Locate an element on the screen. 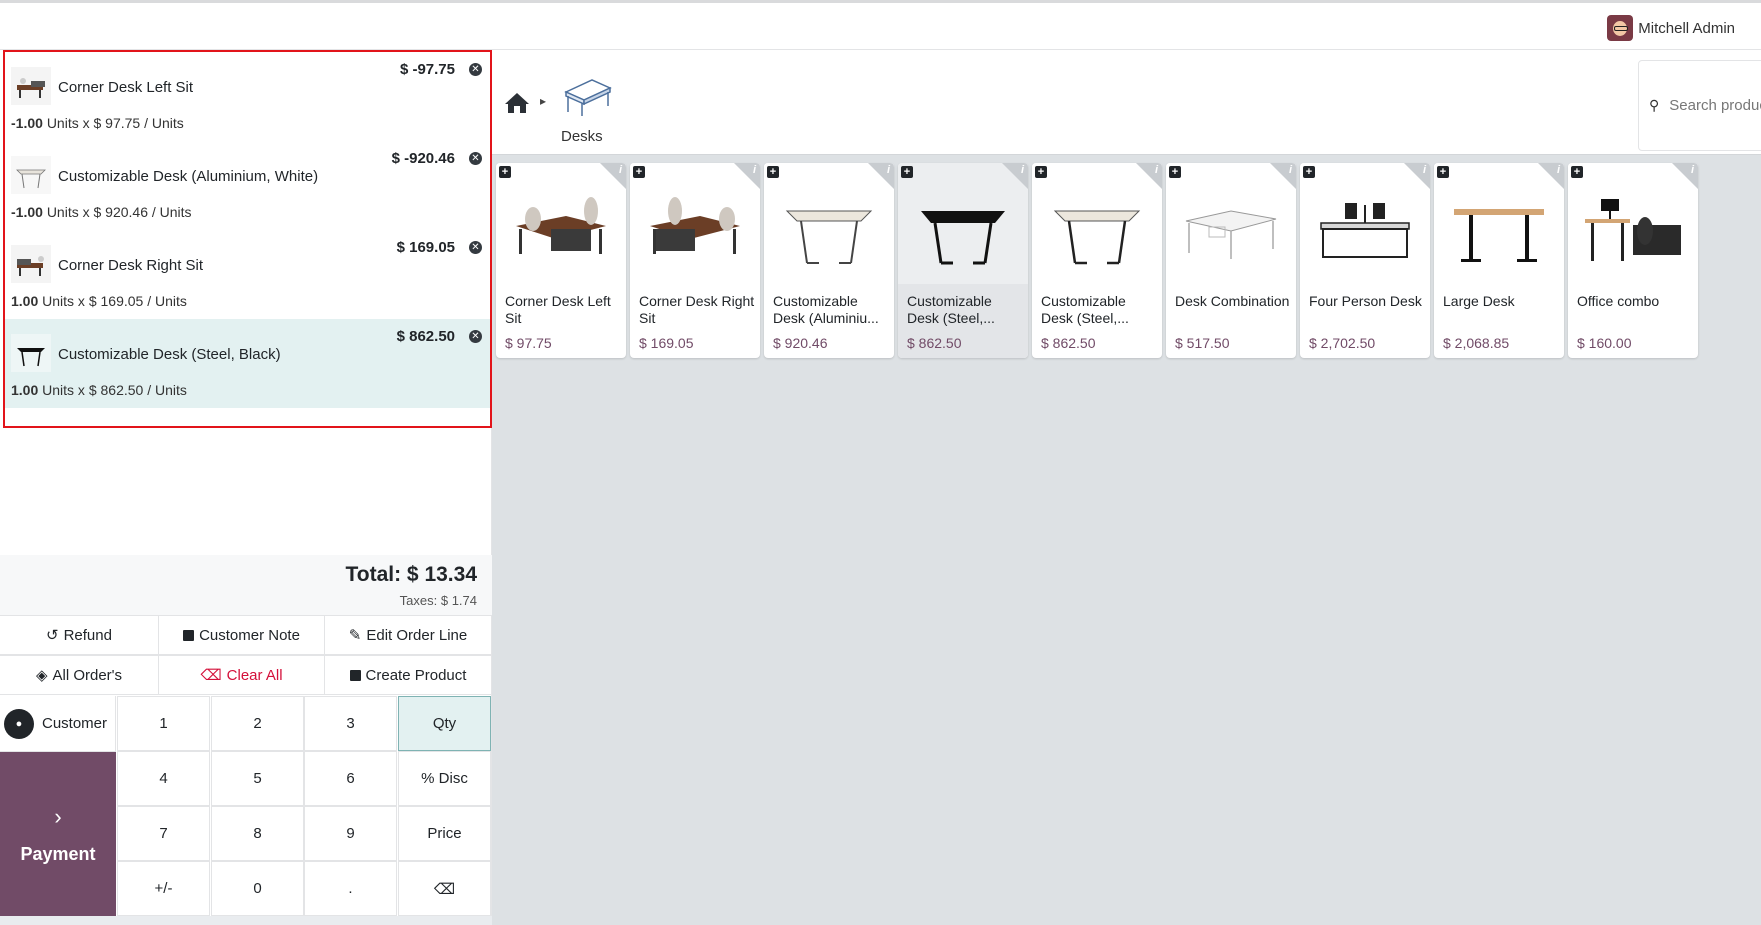 The height and width of the screenshot is (925, 1761). search-input is located at coordinates (1715, 105).